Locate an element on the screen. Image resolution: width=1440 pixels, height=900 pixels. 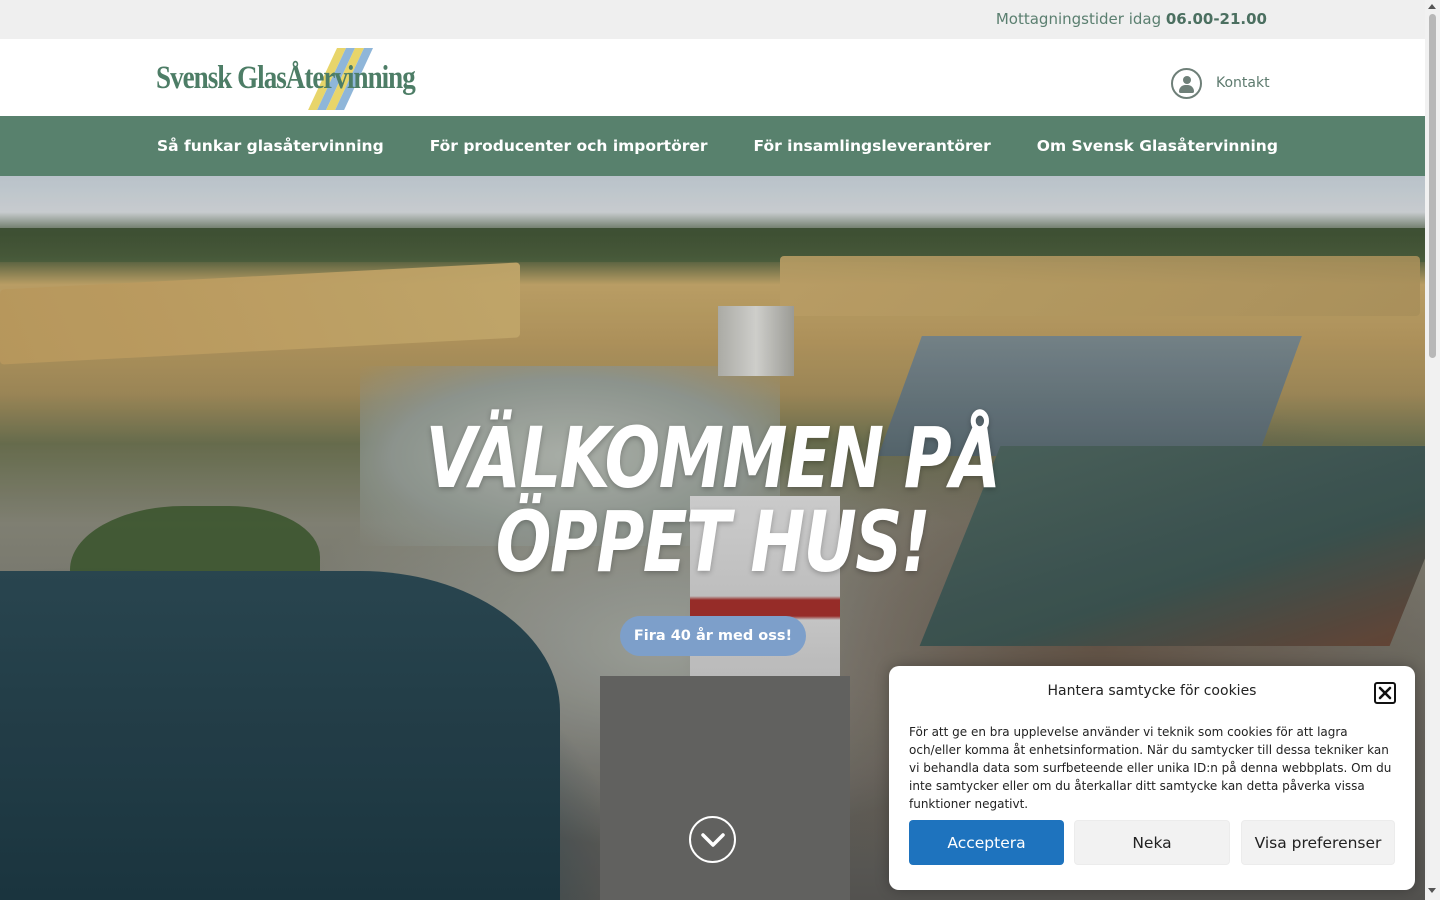
hero-headline: VÄLKOMMEN PÅ ÖPPET HUS! is located at coordinates (713, 500).